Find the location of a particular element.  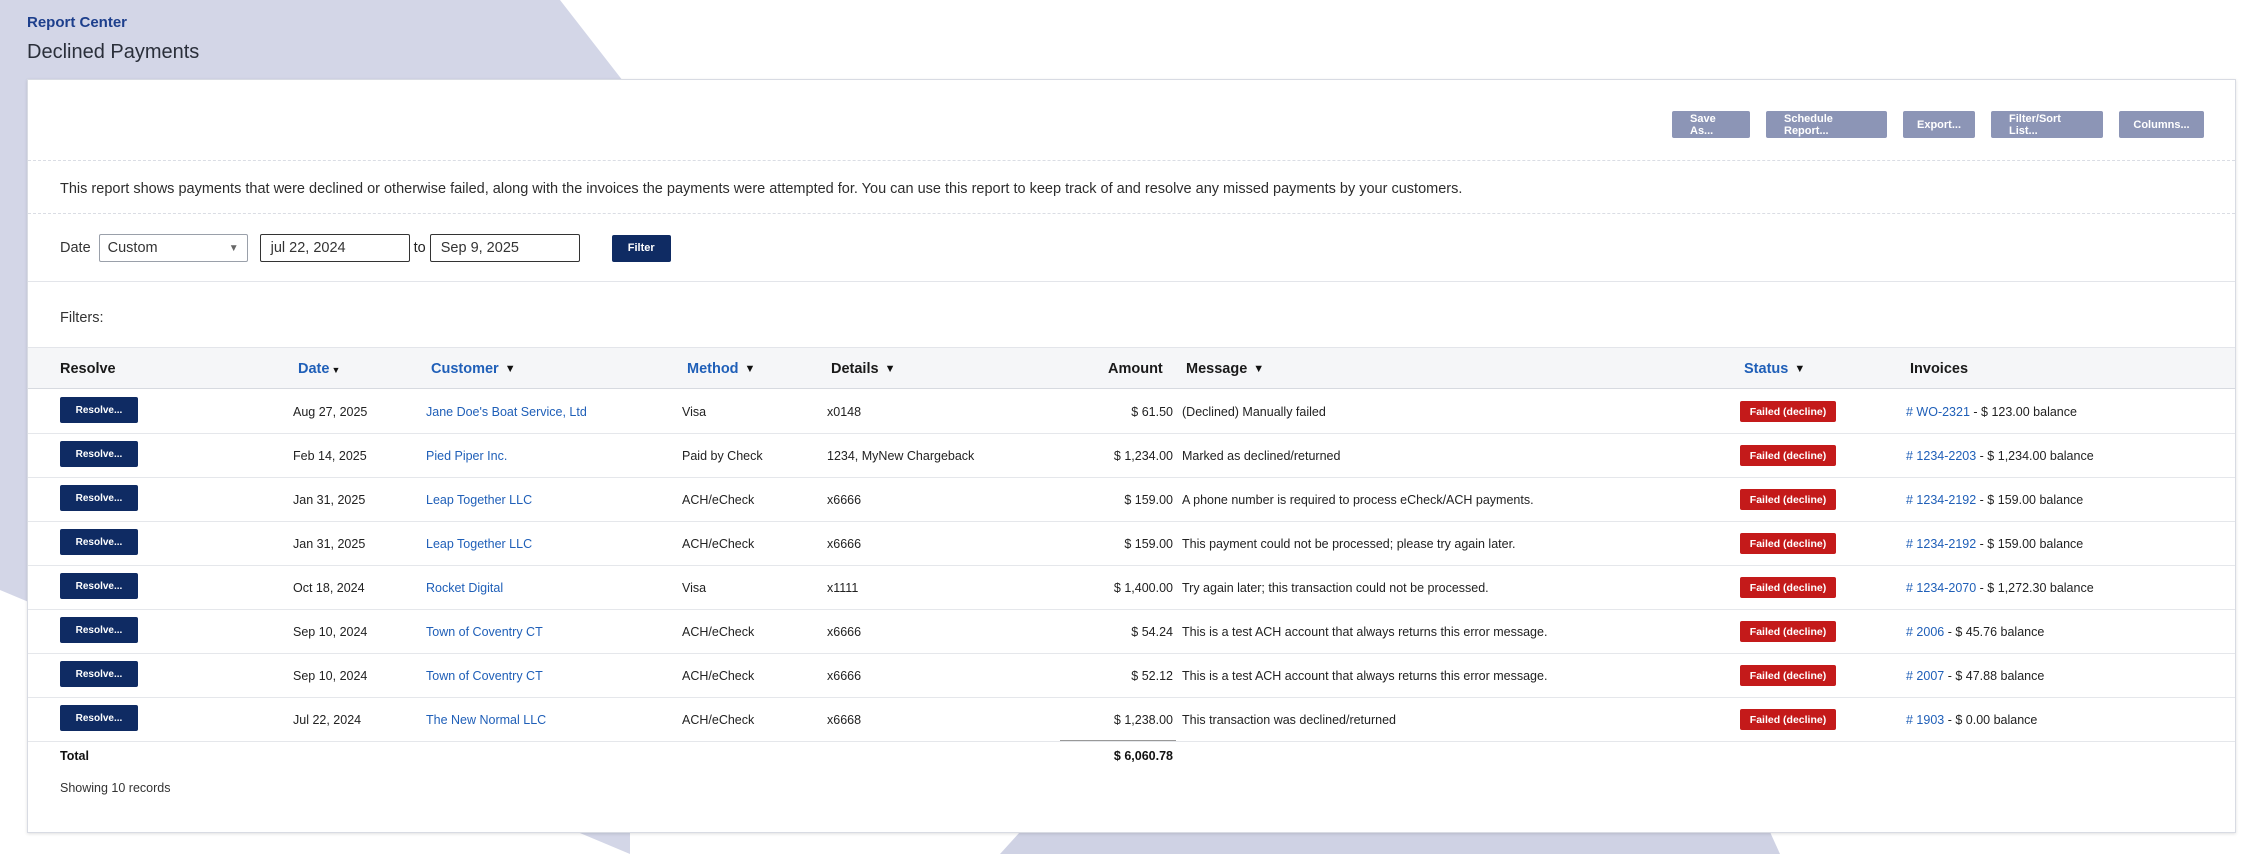

column-customer-label: Customer is located at coordinates (465, 369).